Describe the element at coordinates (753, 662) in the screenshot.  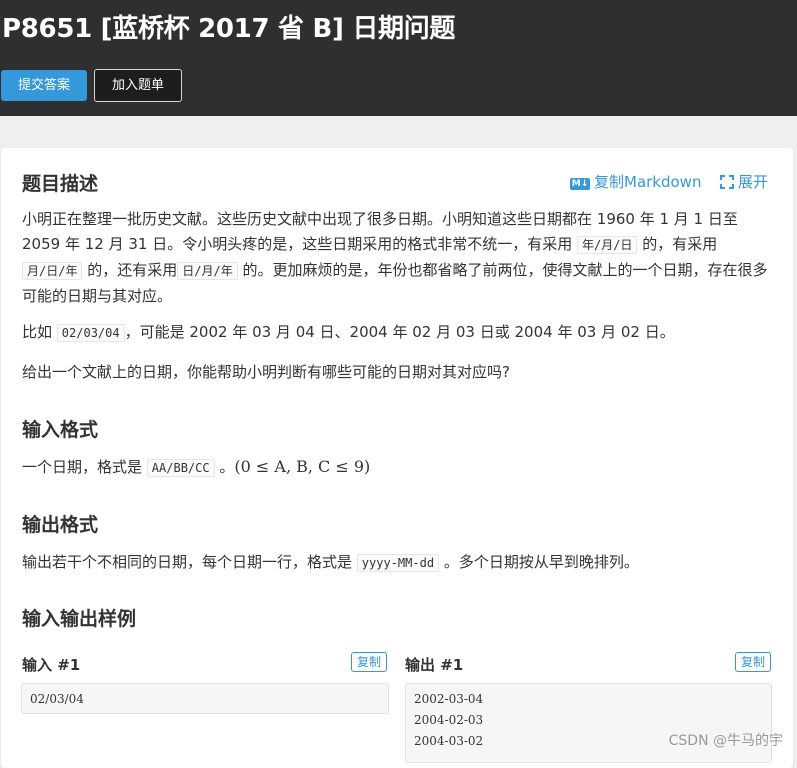
I see `copy-output-button: 复制` at that location.